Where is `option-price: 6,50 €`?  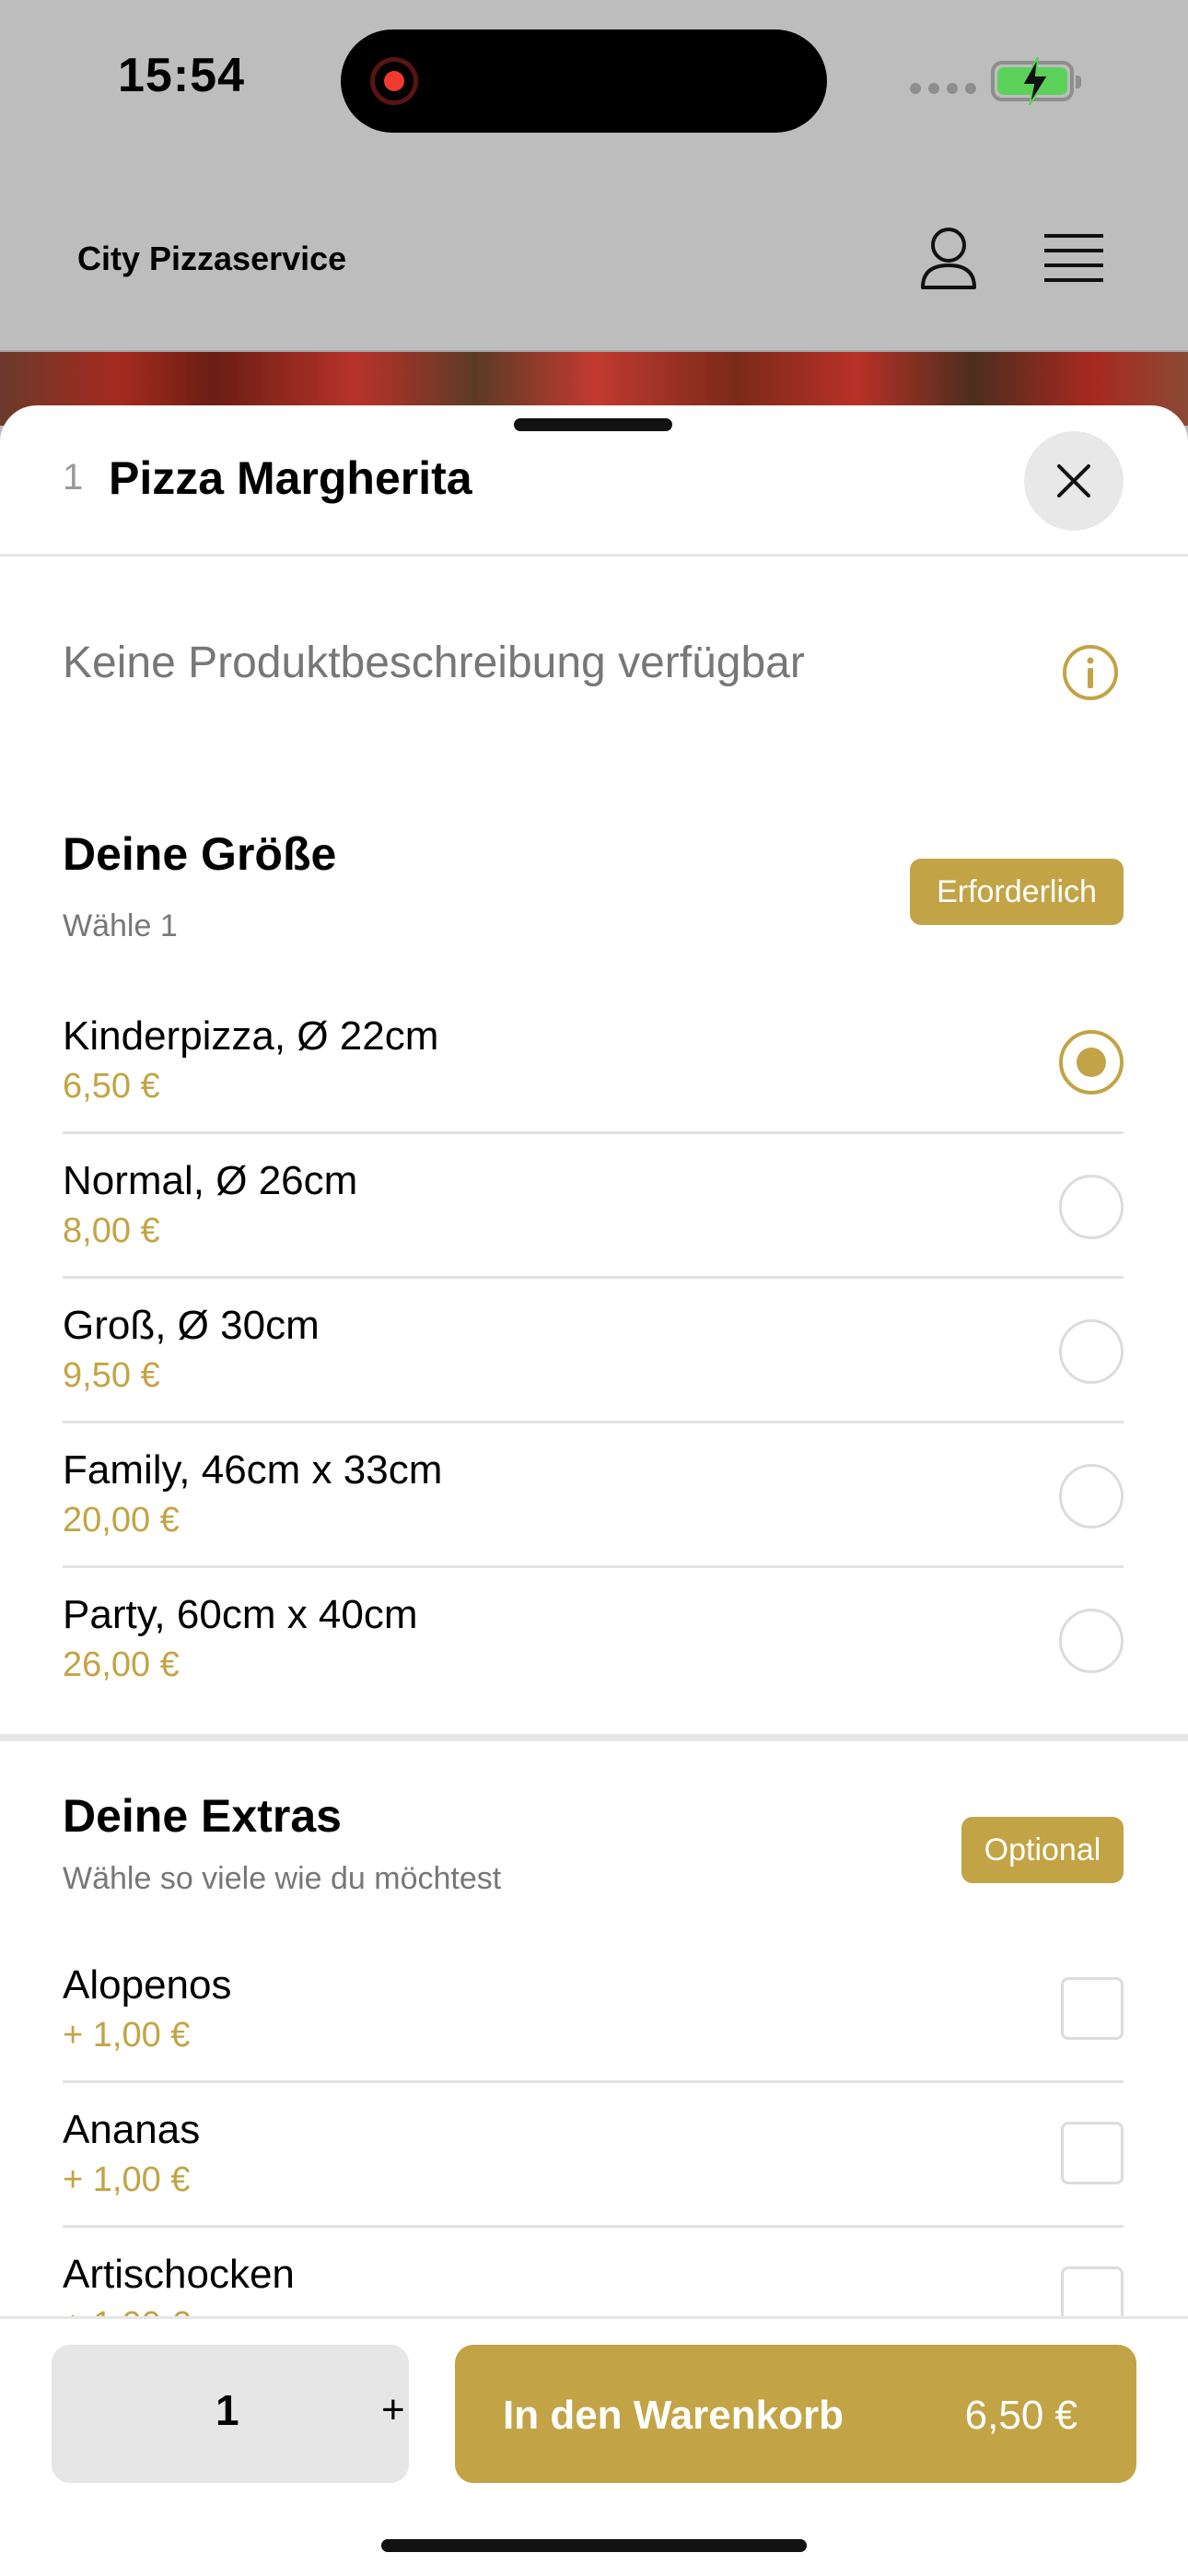 option-price: 6,50 € is located at coordinates (111, 1086).